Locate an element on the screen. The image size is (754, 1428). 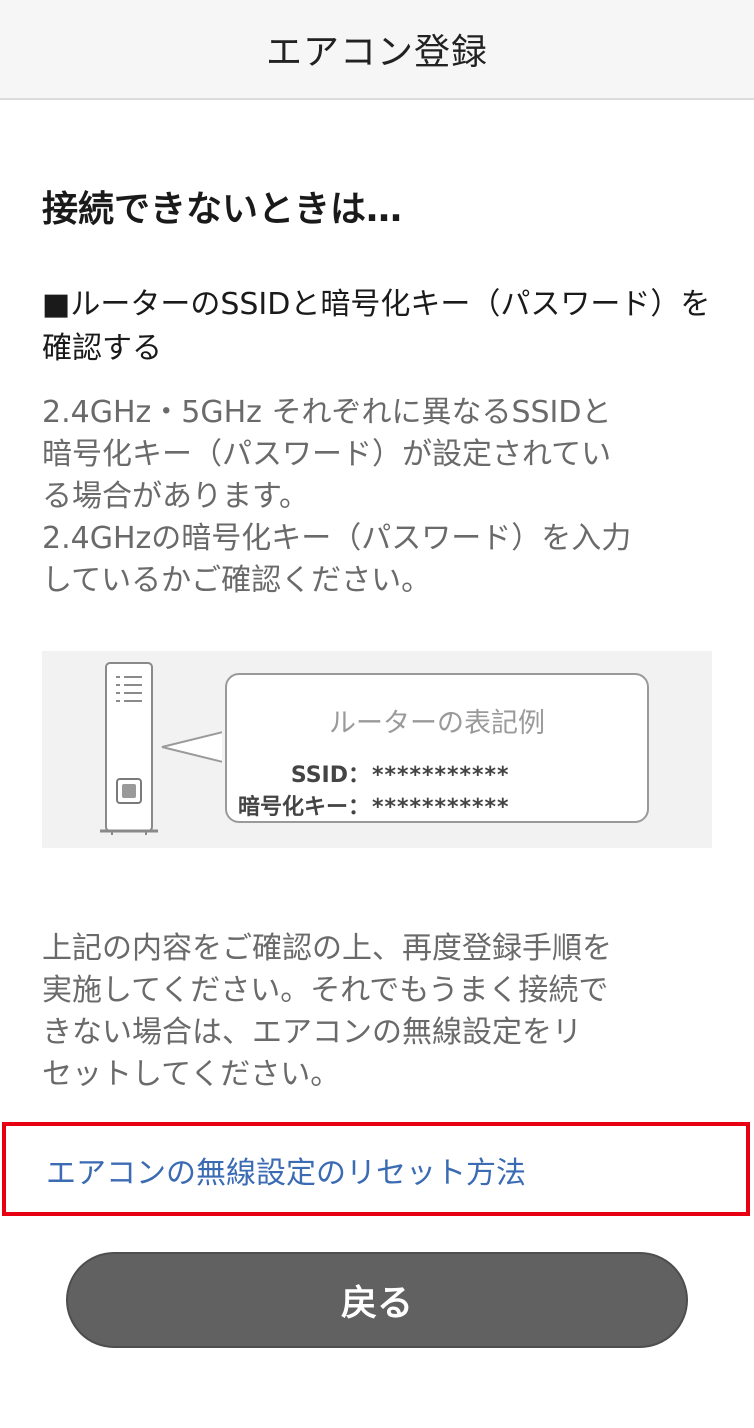
instruction-line: セットしてください。 is located at coordinates (191, 1074).